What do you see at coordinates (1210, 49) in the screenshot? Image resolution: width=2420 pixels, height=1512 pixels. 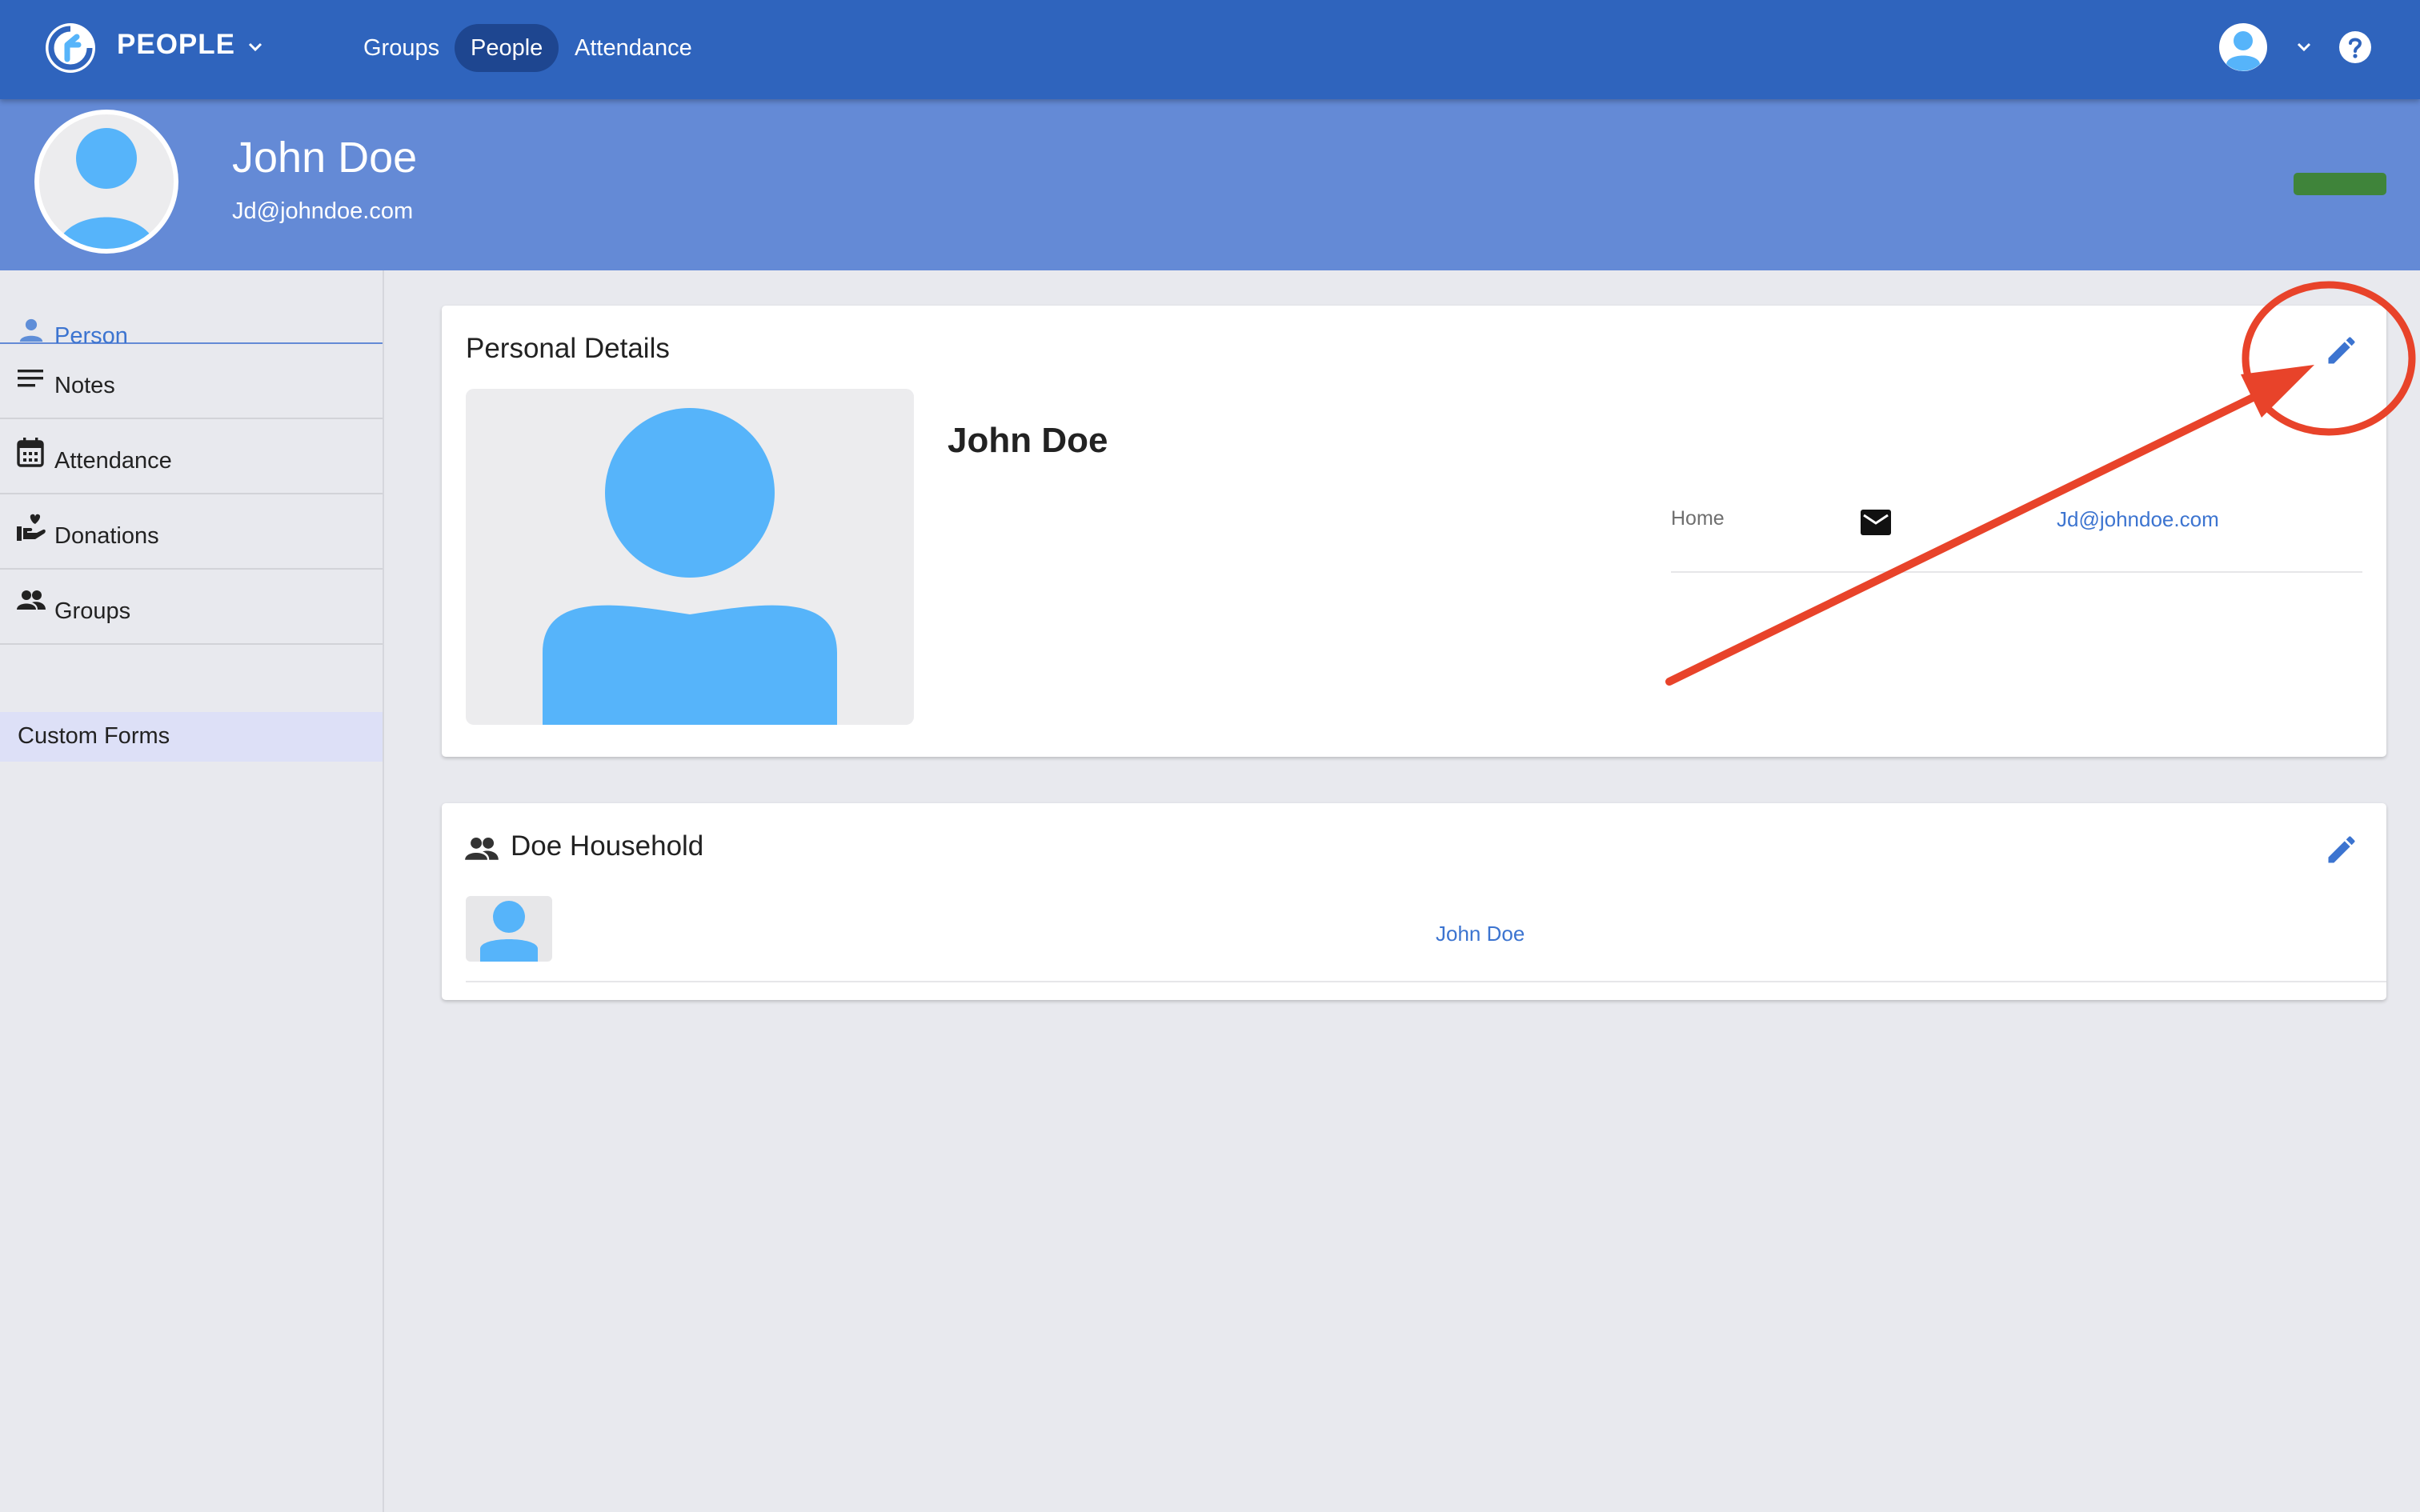 I see `top-nav-bar: PEOPLE Groups People Attendance` at bounding box center [1210, 49].